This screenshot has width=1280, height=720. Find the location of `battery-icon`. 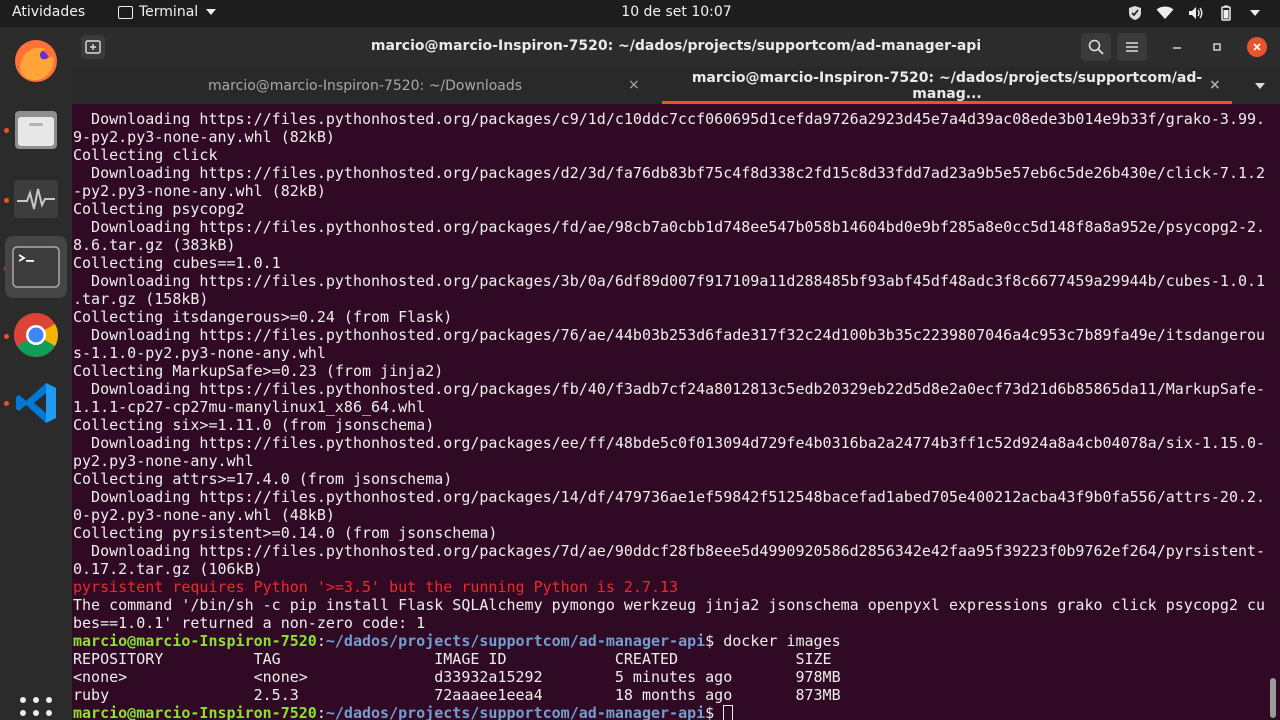

battery-icon is located at coordinates (1226, 13).